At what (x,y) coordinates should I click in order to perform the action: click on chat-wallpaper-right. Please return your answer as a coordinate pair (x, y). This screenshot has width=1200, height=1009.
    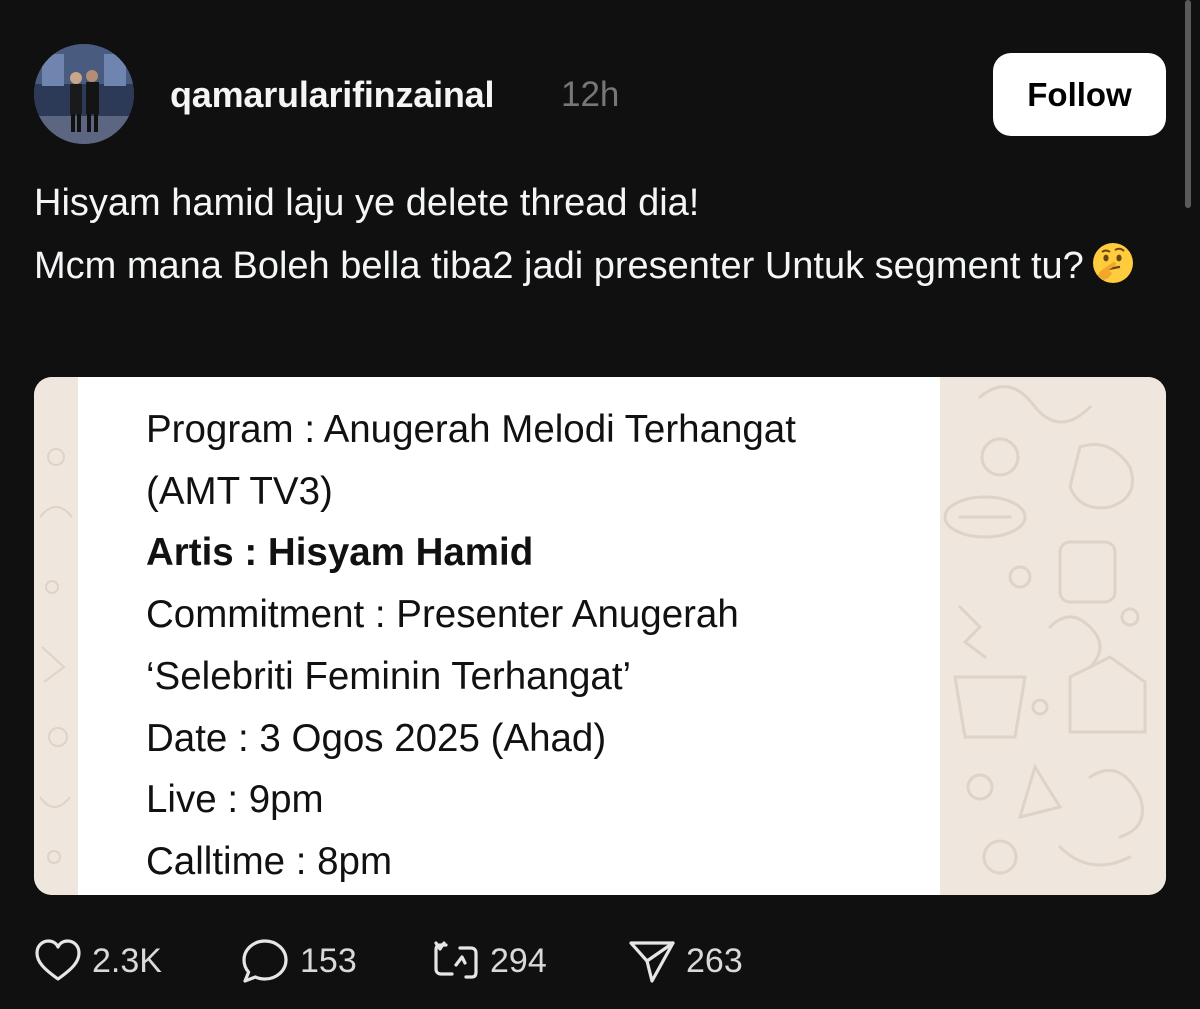
    Looking at the image, I should click on (1053, 636).